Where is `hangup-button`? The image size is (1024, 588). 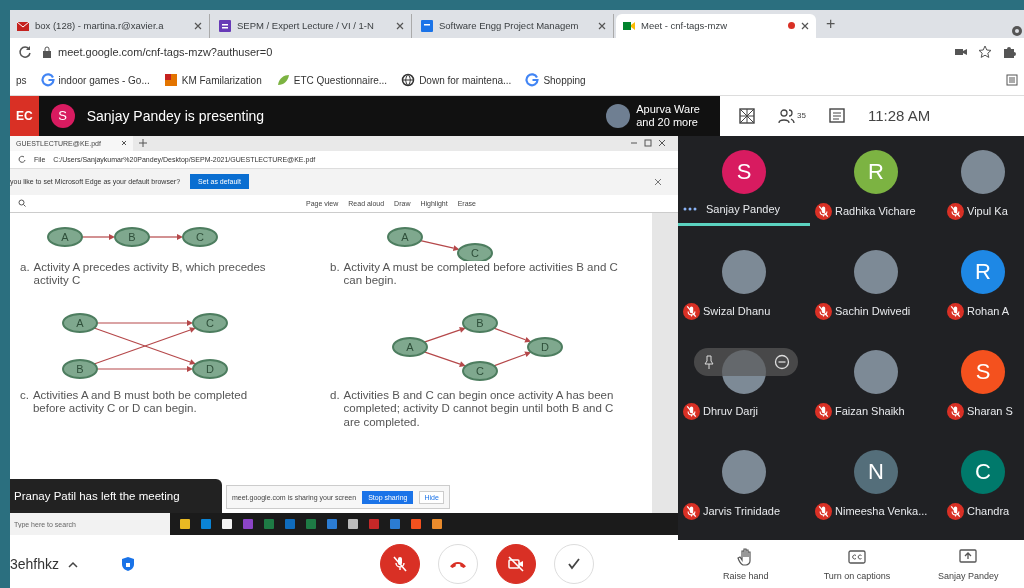 hangup-button is located at coordinates (458, 564).